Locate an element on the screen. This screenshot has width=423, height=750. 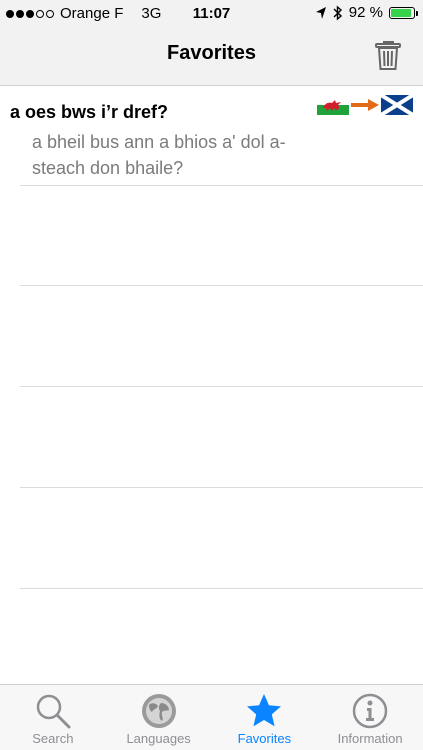
tab-bar: Search Languages Favorites Information is located at coordinates (211, 717).